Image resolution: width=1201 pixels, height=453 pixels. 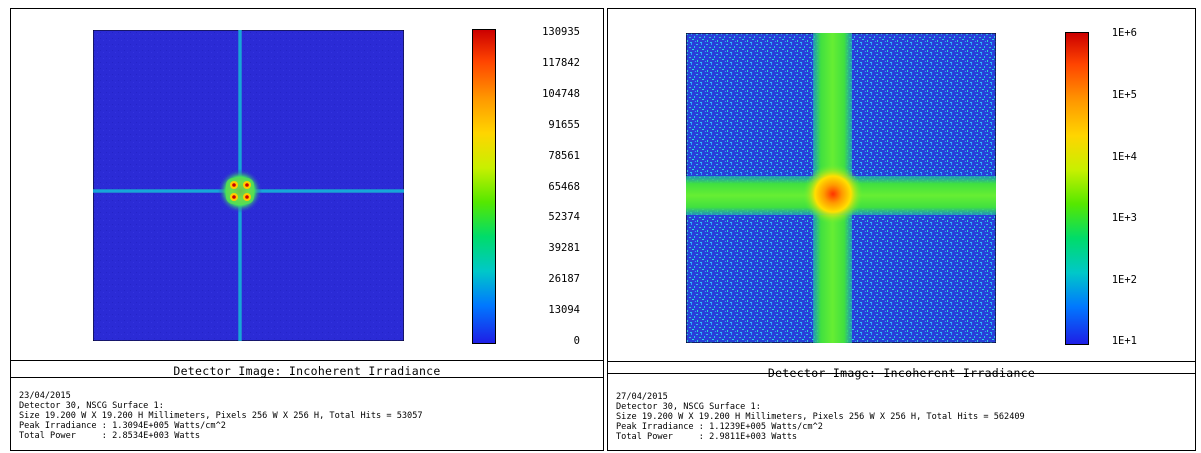 What do you see at coordinates (561, 94) in the screenshot?
I see `colorbar-tick: 104748` at bounding box center [561, 94].